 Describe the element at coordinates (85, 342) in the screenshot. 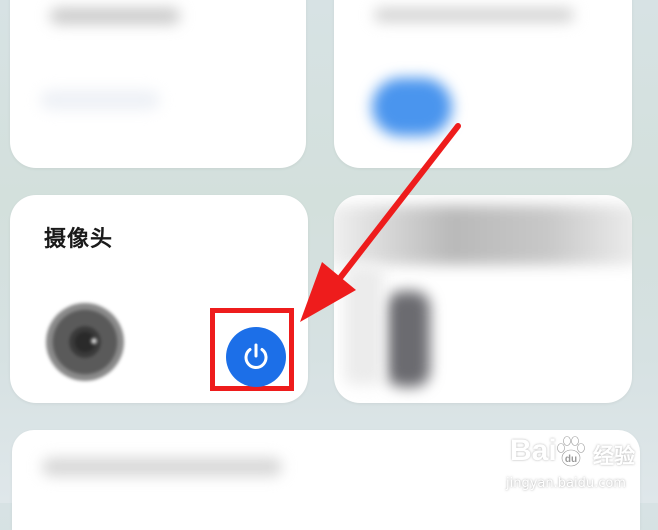

I see `camera-lens-icon` at that location.